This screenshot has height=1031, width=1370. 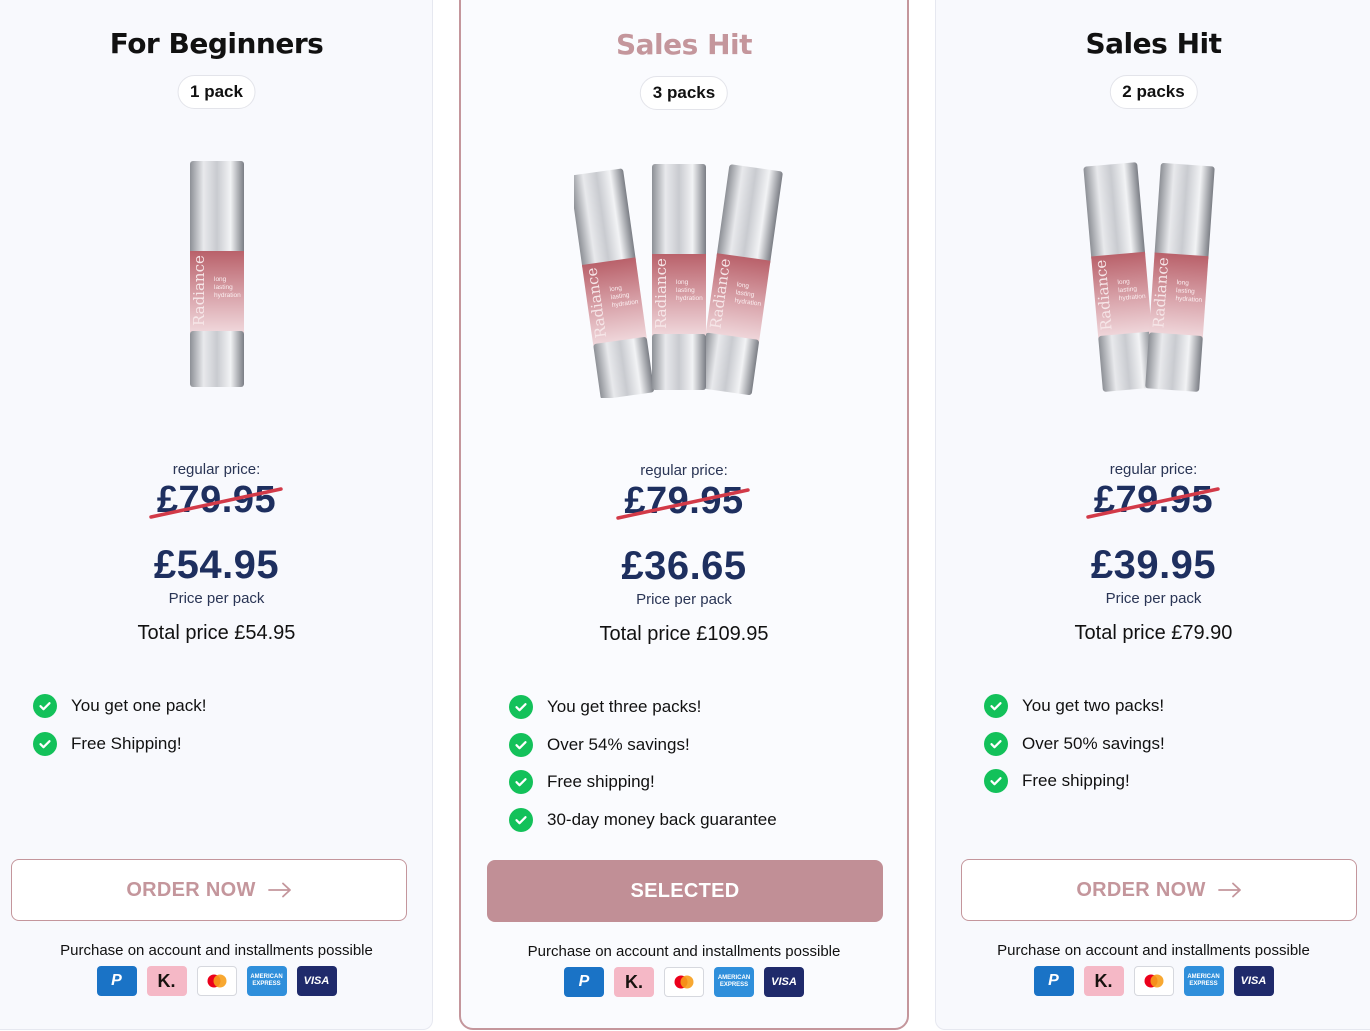 What do you see at coordinates (684, 278) in the screenshot?
I see `product-image-3-packs` at bounding box center [684, 278].